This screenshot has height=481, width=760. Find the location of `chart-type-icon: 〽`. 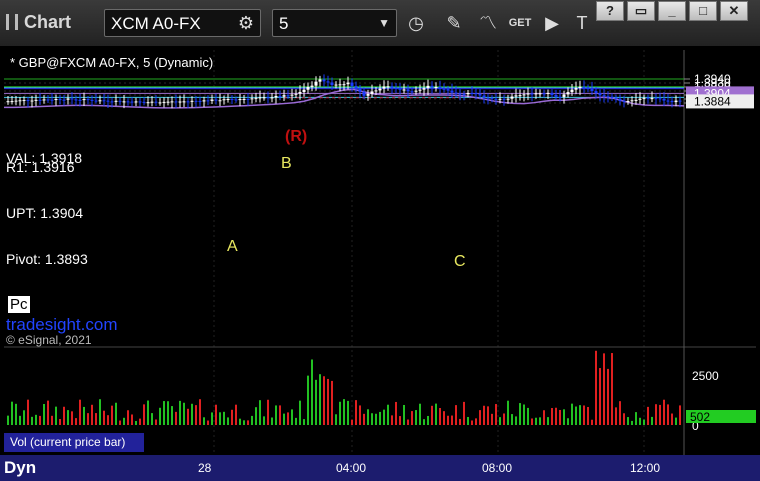

chart-type-icon: 〽 is located at coordinates (488, 23).